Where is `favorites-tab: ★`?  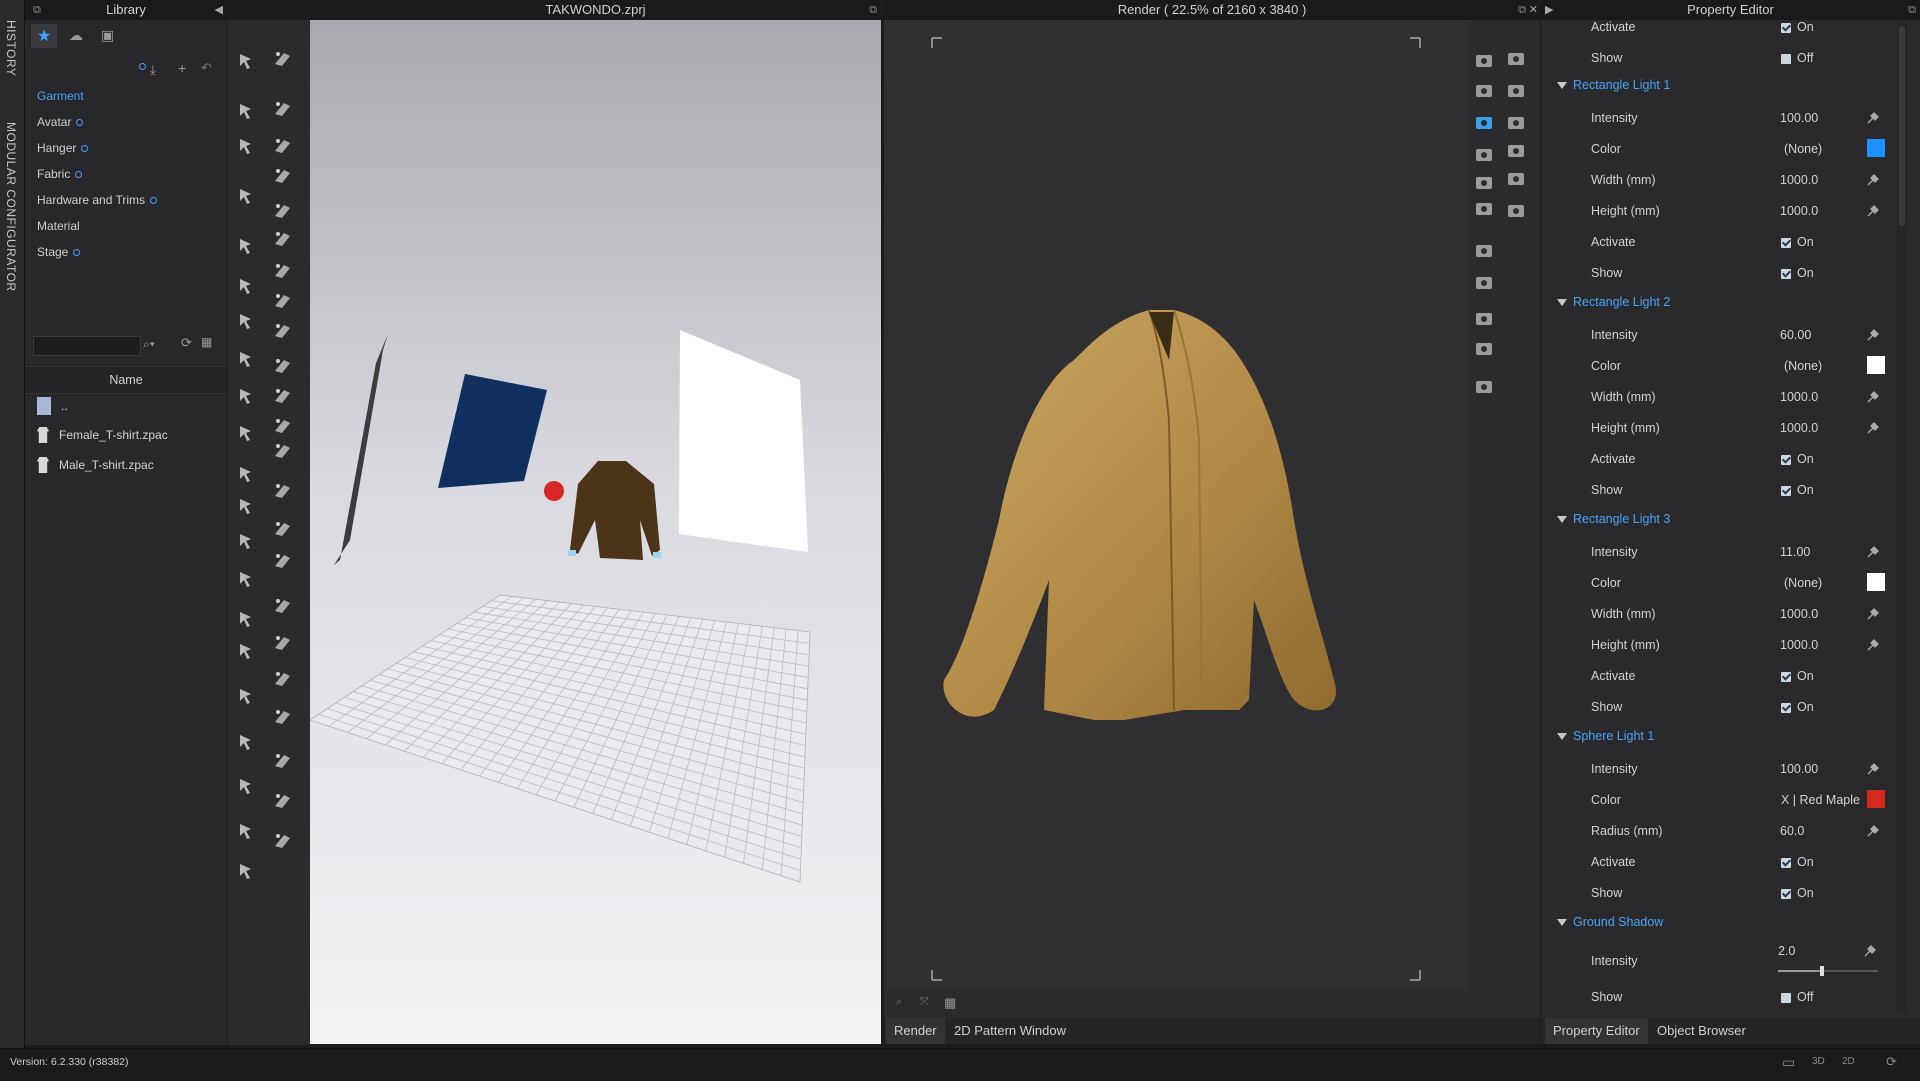
favorites-tab: ★ is located at coordinates (44, 36).